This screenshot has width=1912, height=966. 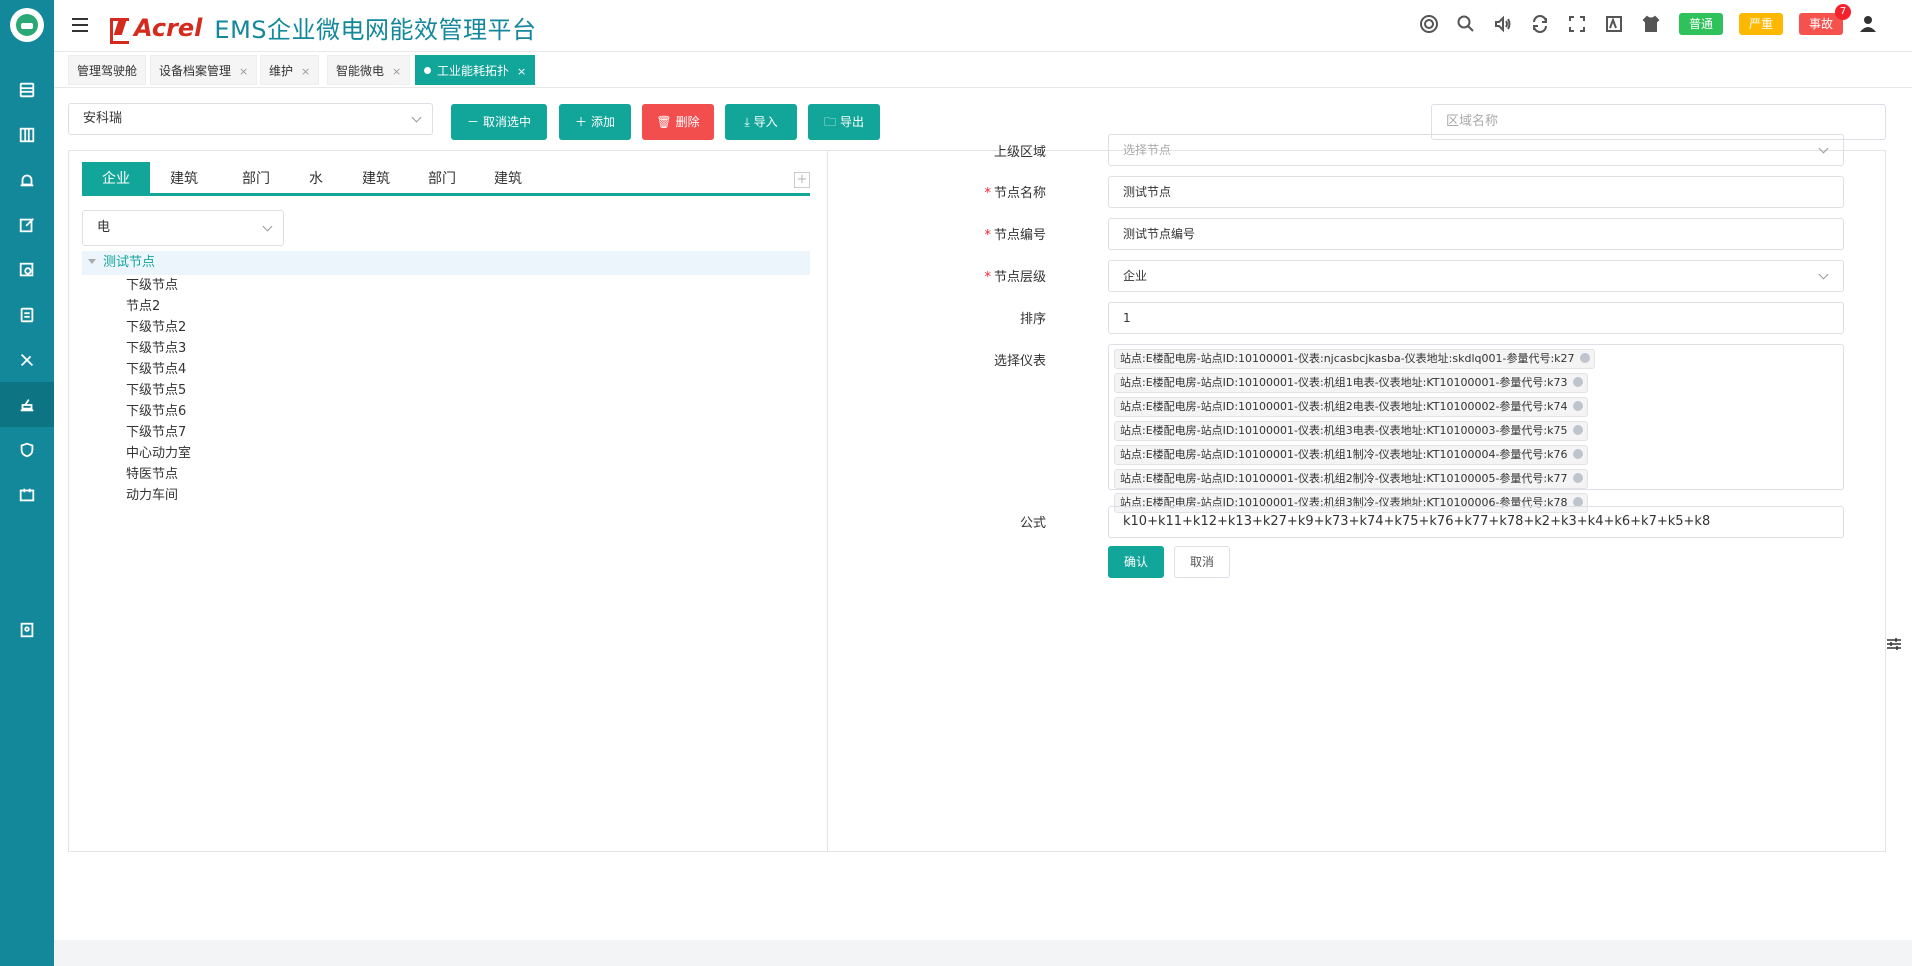 I want to click on button-label: 删除, so click(x=687, y=122).